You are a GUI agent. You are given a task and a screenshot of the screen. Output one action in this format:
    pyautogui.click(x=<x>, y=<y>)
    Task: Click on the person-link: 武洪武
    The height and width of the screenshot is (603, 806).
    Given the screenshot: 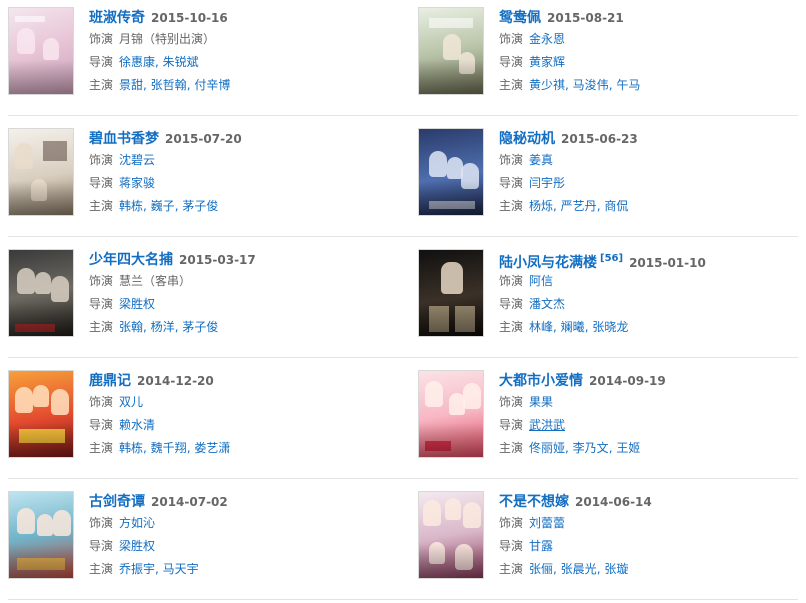 What is the action you would take?
    pyautogui.click(x=547, y=425)
    